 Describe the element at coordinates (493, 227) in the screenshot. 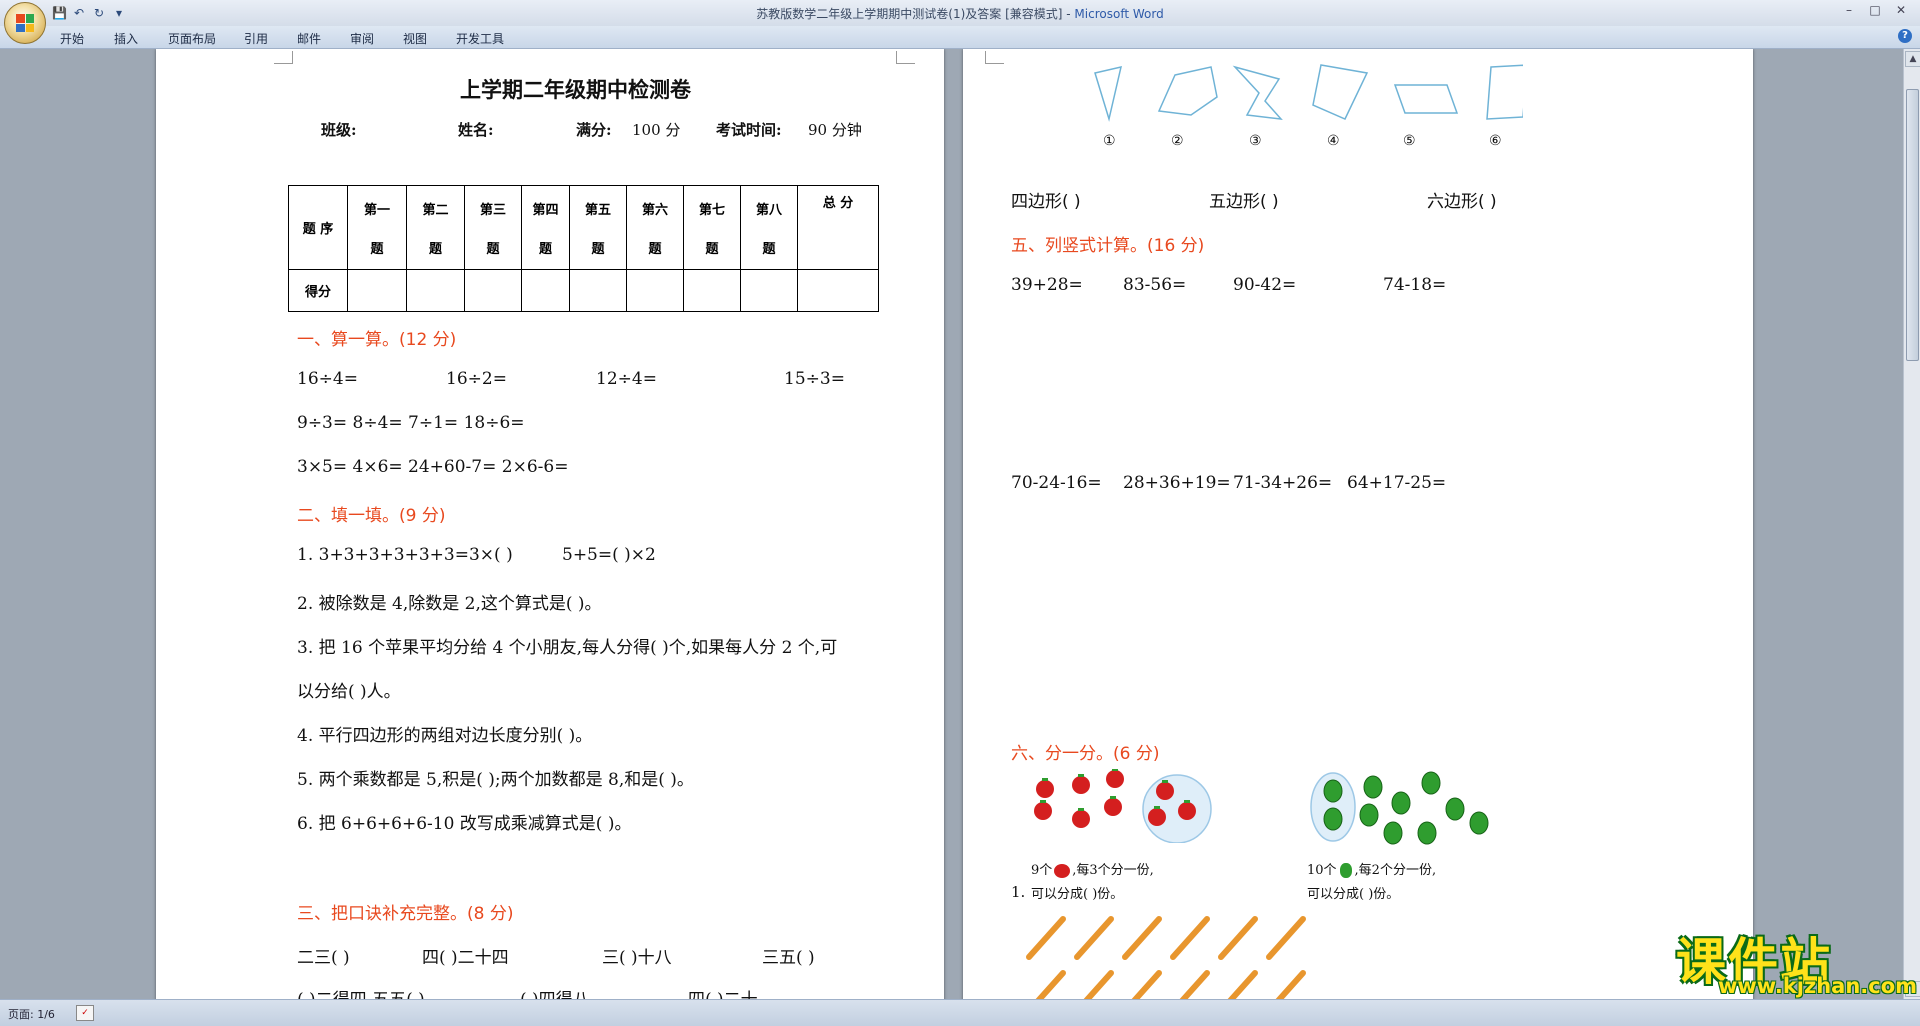

I see `table-header-cell: 第三题` at that location.